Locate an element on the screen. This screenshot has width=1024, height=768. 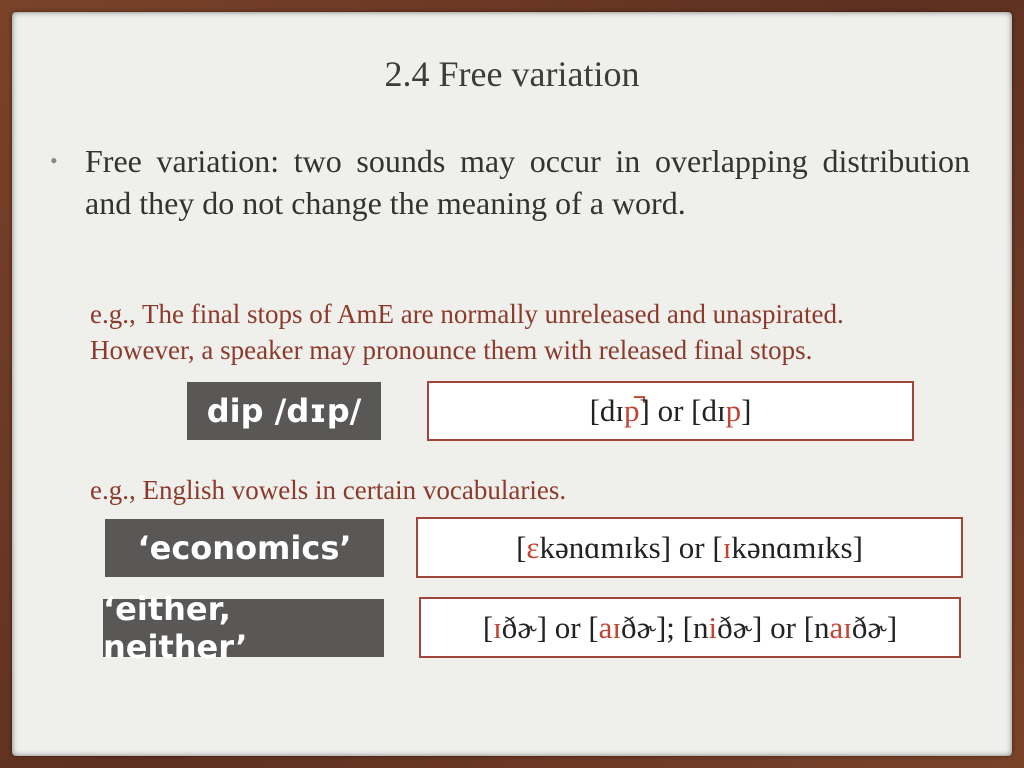
transcription-text: [ɪðɚ] or [aɪðɚ]; [niðɚ] or [naɪðɚ] is located at coordinates (690, 628).